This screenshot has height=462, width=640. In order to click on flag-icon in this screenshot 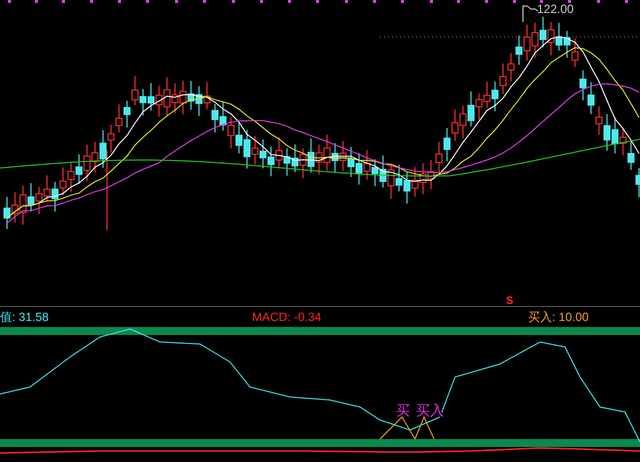, I will do `click(530, 14)`.